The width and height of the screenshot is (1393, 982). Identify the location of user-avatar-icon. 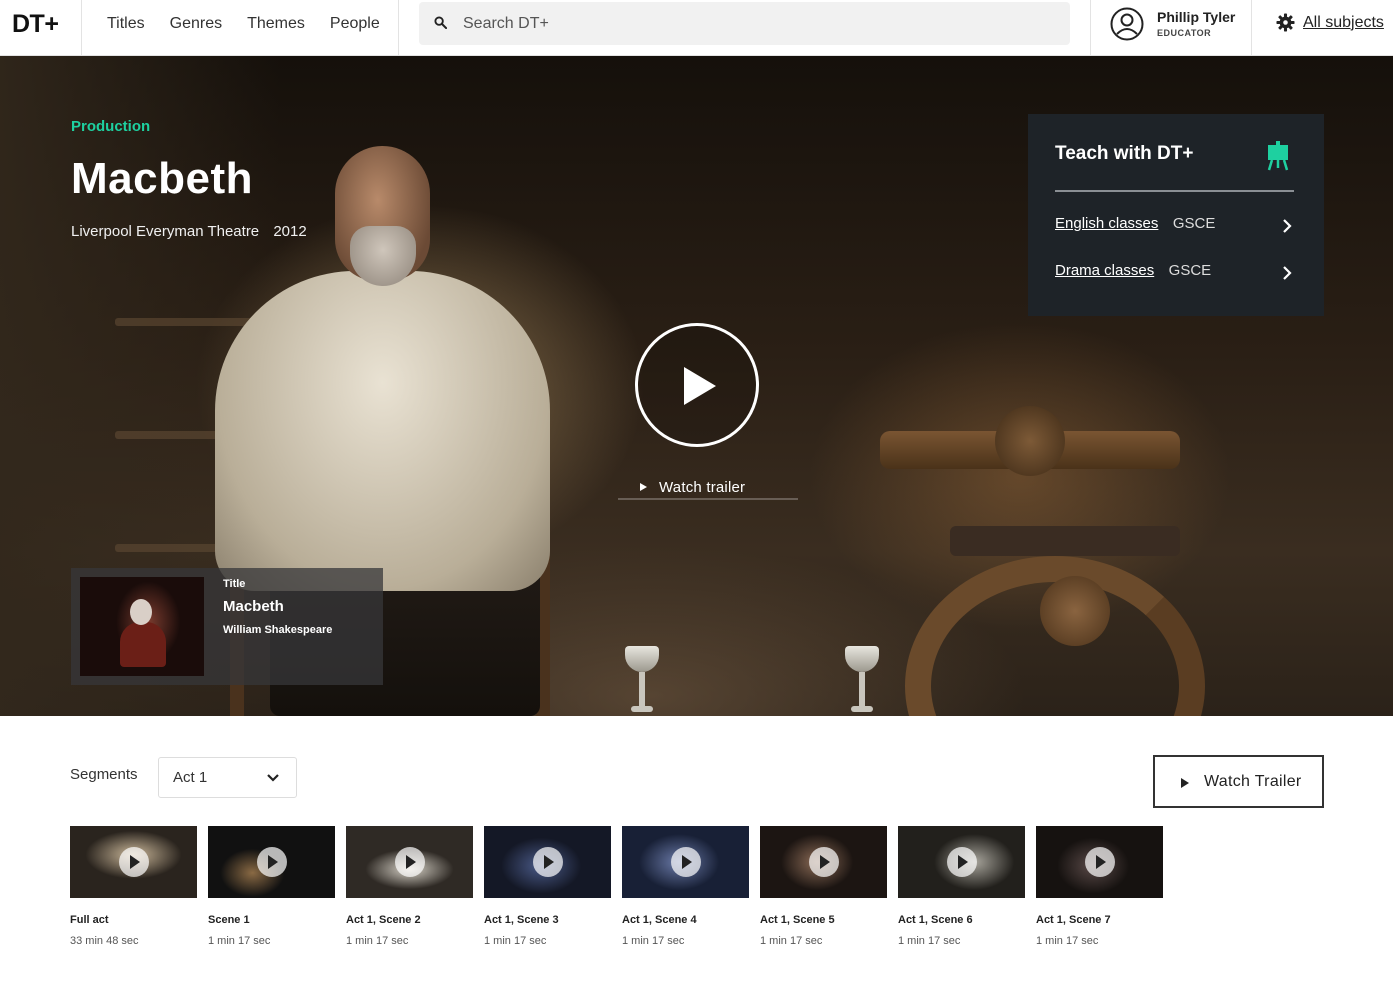
(1127, 24).